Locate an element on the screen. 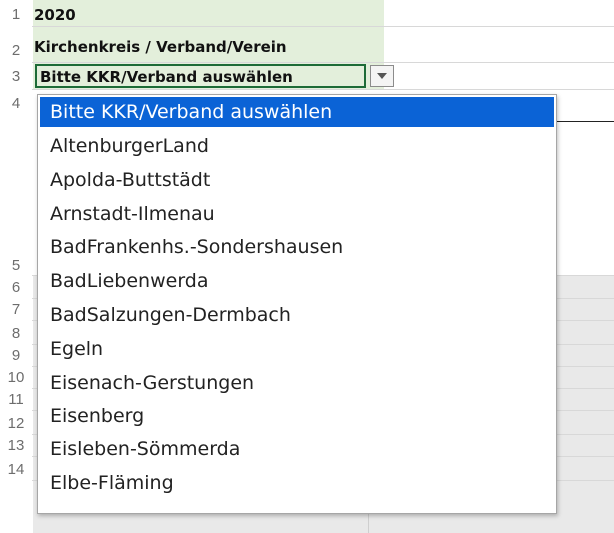  row-header-11: 11 is located at coordinates (16, 399).